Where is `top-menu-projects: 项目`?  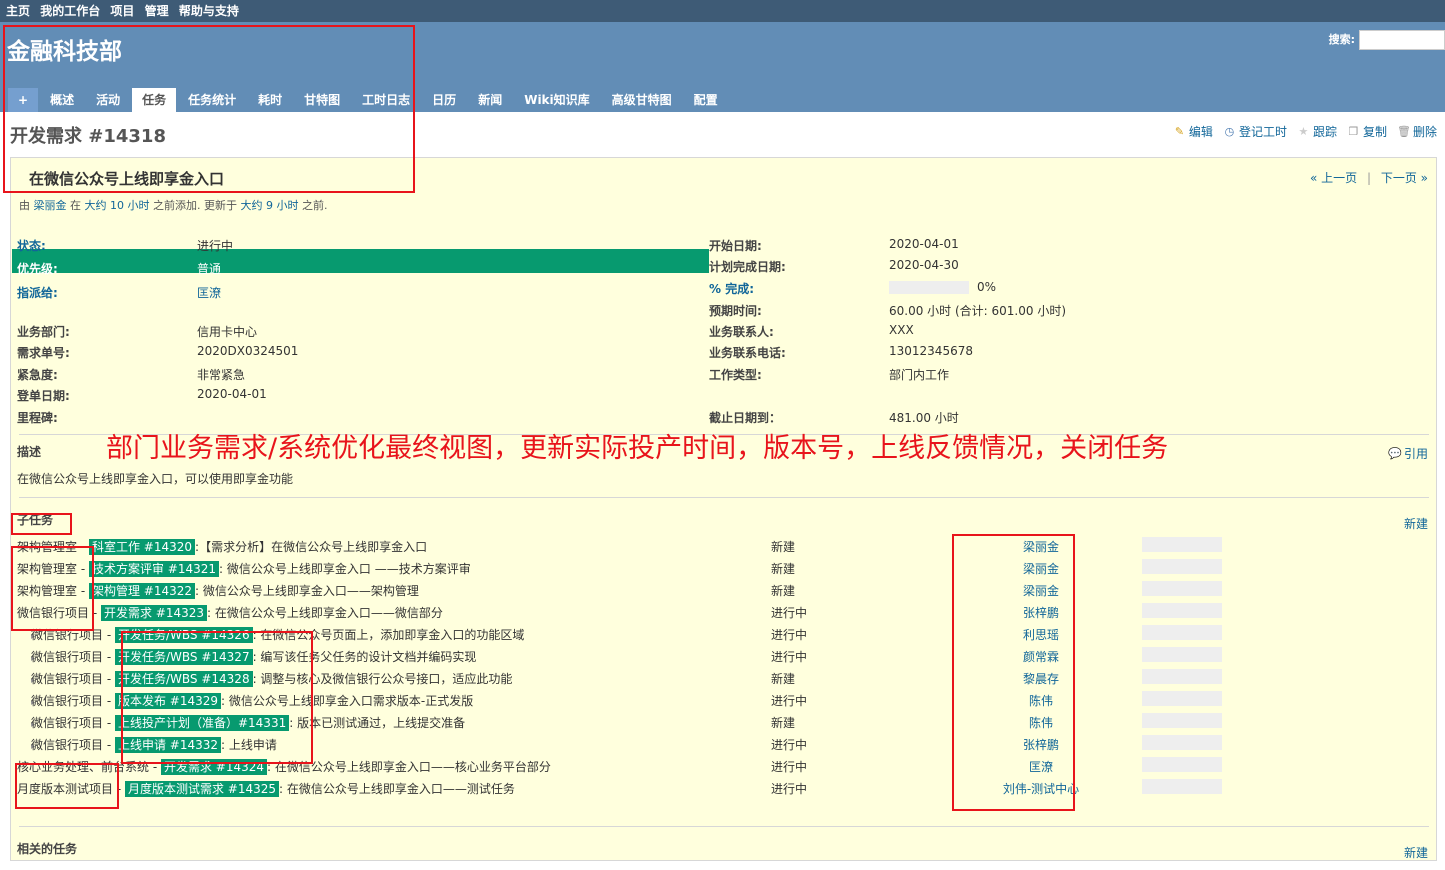 top-menu-projects: 项目 is located at coordinates (122, 11).